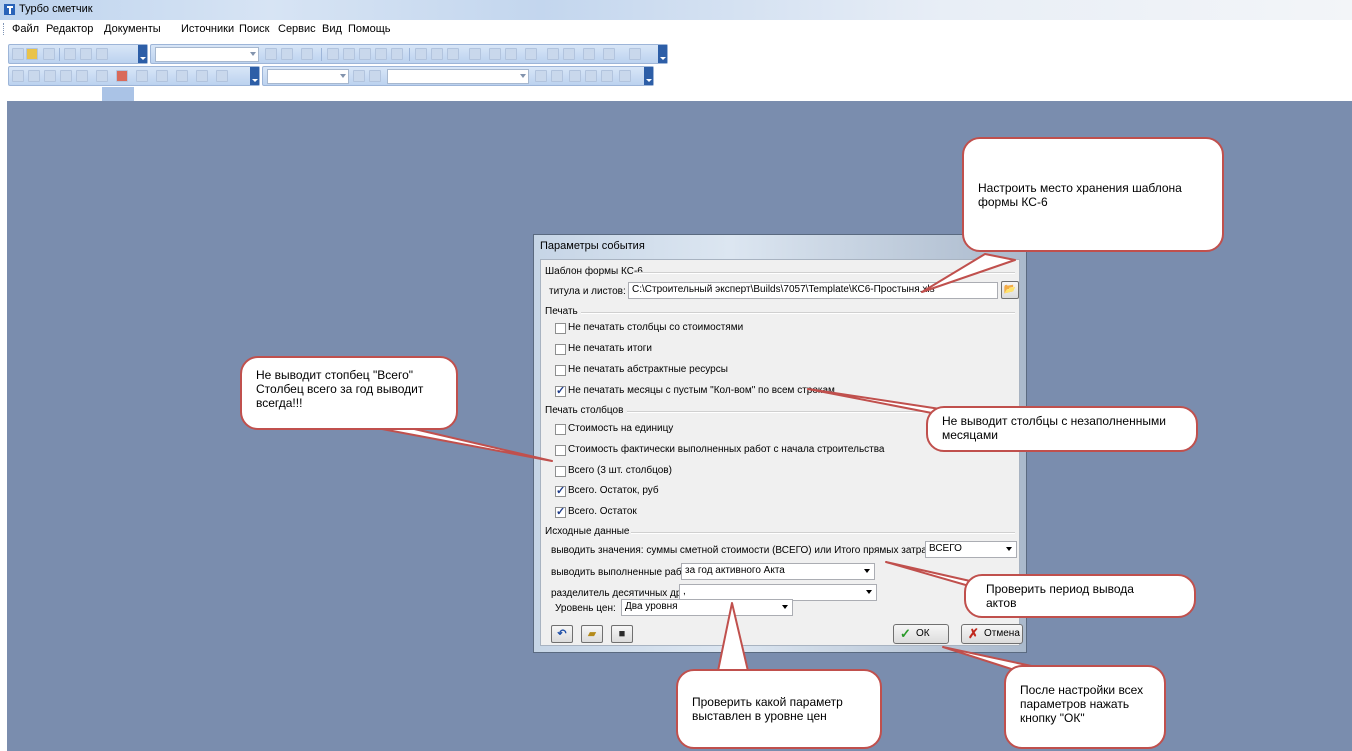  I want to click on table-icon, so click(609, 54).